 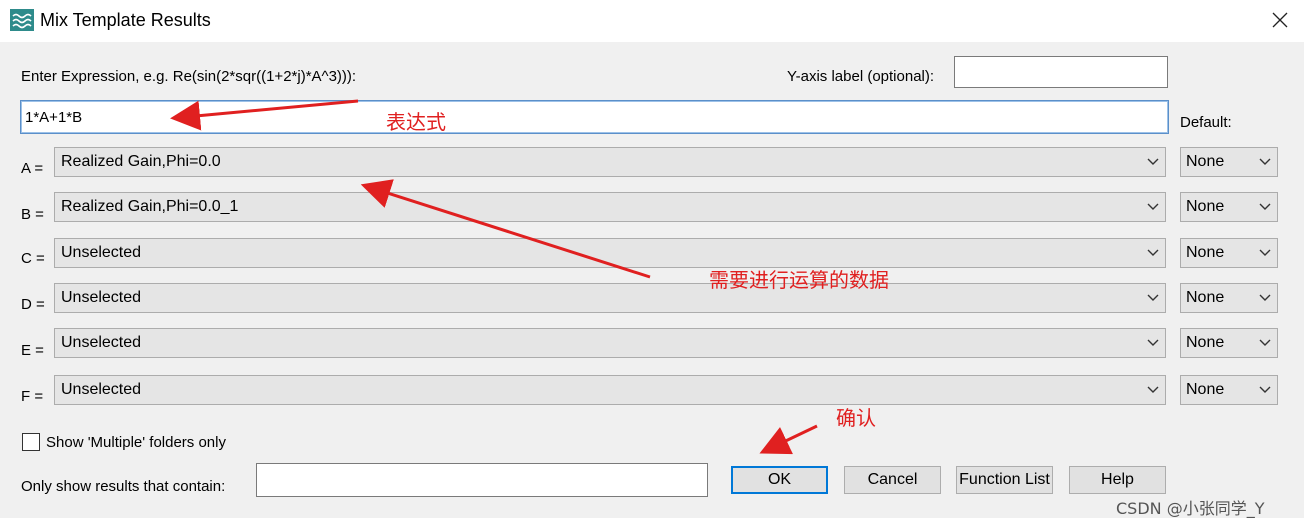 What do you see at coordinates (1205, 161) in the screenshot?
I see `default-a-value: None` at bounding box center [1205, 161].